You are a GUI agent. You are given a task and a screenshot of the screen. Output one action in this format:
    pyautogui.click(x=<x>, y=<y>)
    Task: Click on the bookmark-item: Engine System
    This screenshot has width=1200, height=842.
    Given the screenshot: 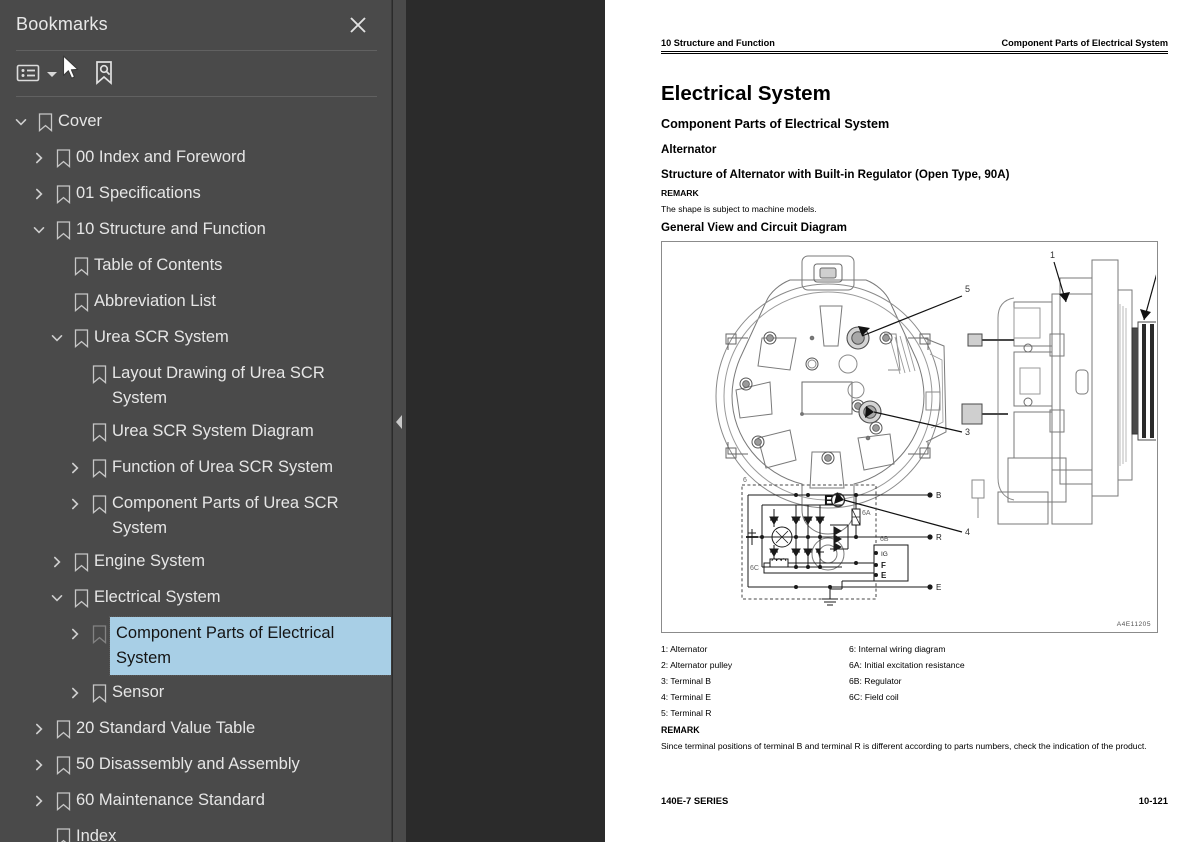 What is the action you would take?
    pyautogui.click(x=195, y=562)
    